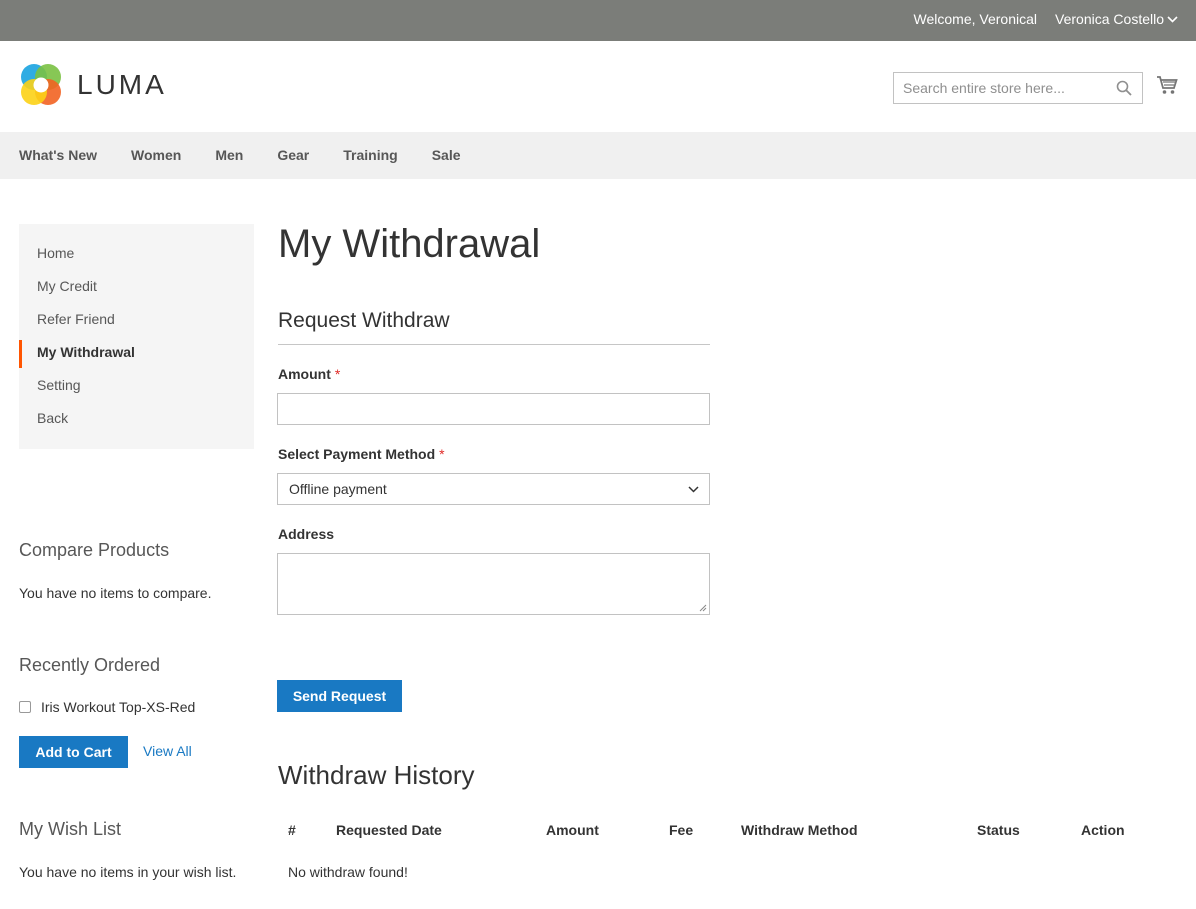  What do you see at coordinates (1167, 85) in the screenshot?
I see `cart-icon` at bounding box center [1167, 85].